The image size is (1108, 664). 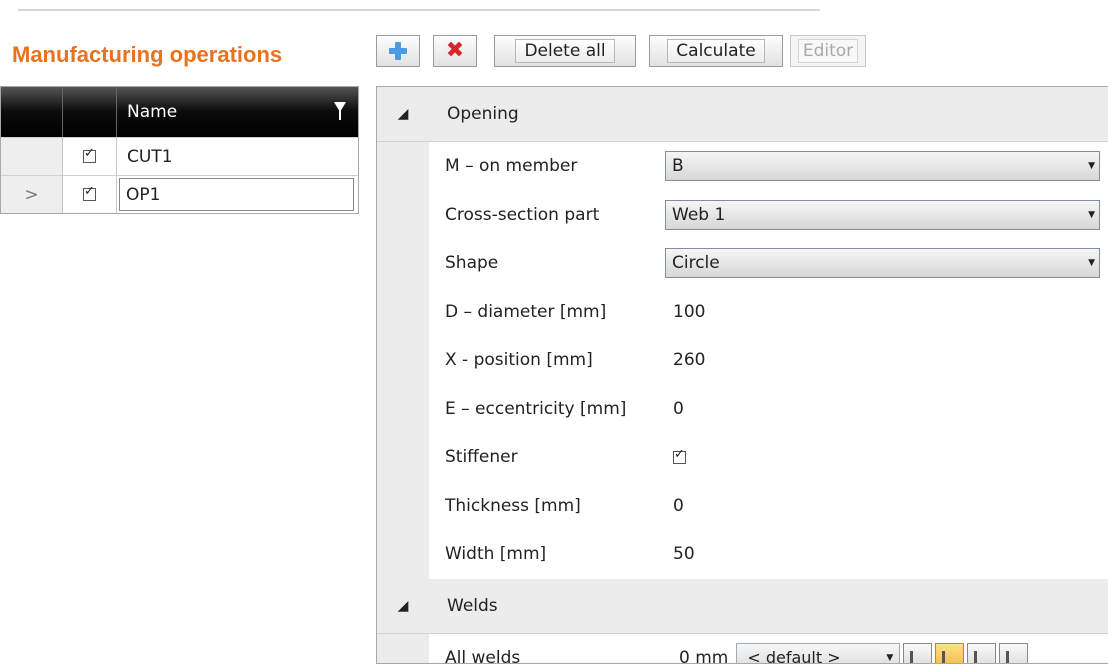 I want to click on table-row: CUT1, so click(x=179, y=156).